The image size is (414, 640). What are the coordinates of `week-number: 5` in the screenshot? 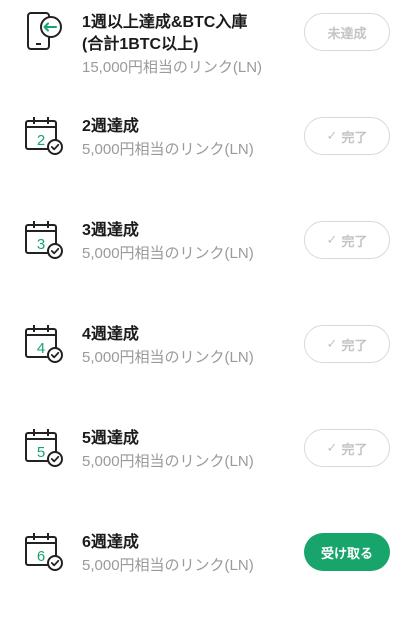 It's located at (41, 452).